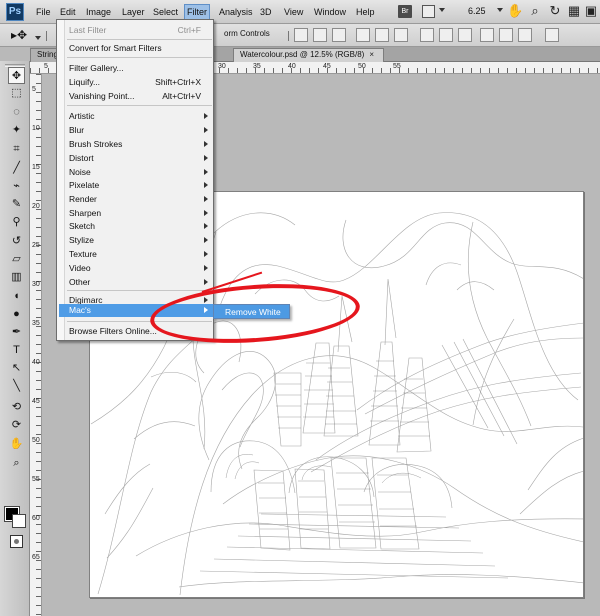 Image resolution: width=600 pixels, height=616 pixels. I want to click on path-selection-icon: ↖, so click(16, 368).